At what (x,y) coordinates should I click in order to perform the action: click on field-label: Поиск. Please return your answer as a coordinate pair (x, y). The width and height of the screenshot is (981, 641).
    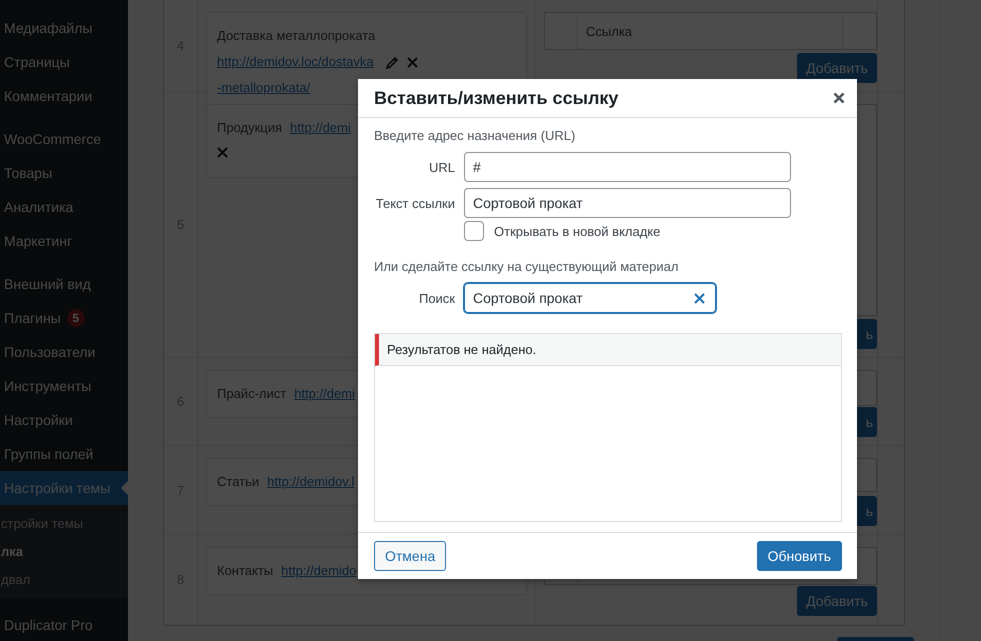
    Looking at the image, I should click on (436, 298).